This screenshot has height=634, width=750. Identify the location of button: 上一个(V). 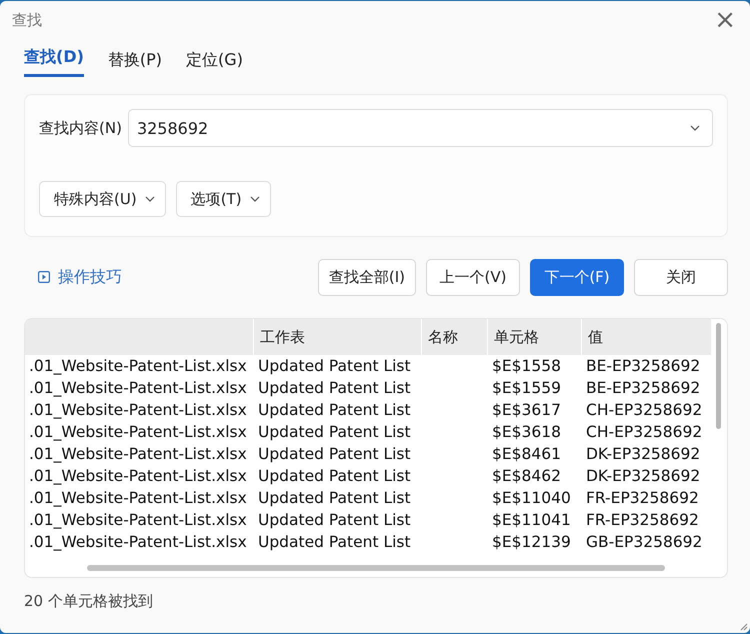
(473, 277).